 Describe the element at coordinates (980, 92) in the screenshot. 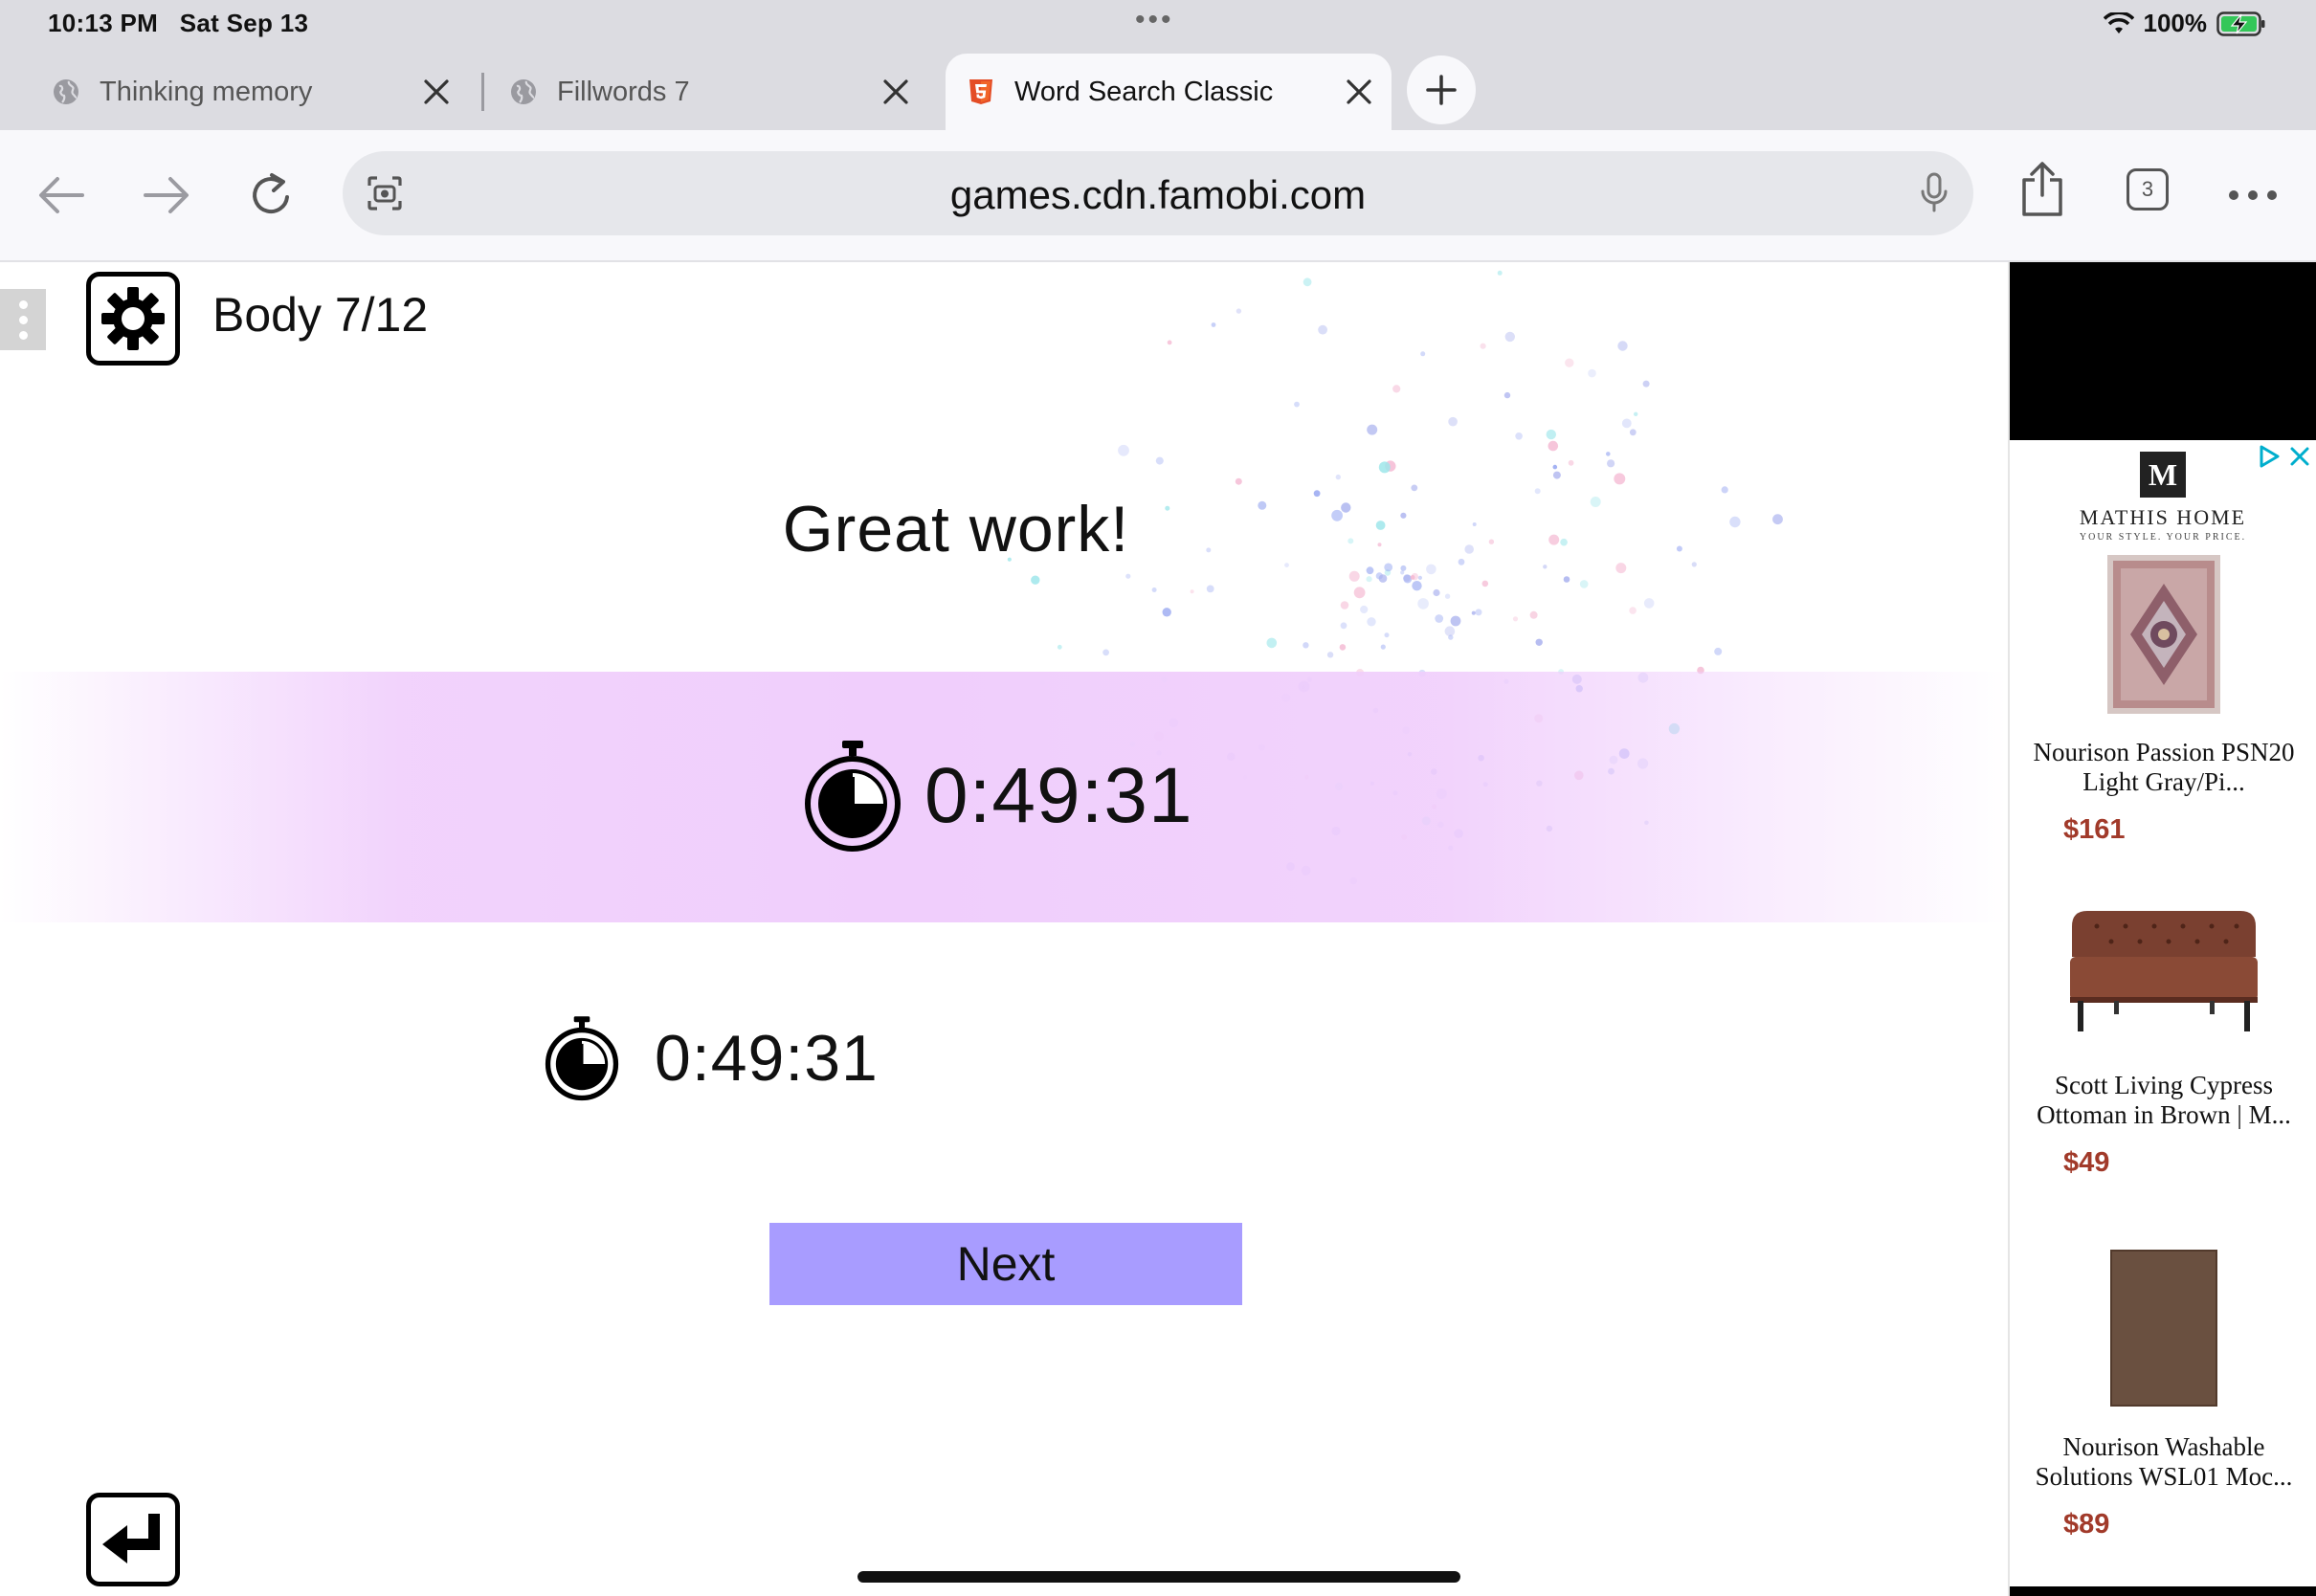

I see `html5-icon` at that location.